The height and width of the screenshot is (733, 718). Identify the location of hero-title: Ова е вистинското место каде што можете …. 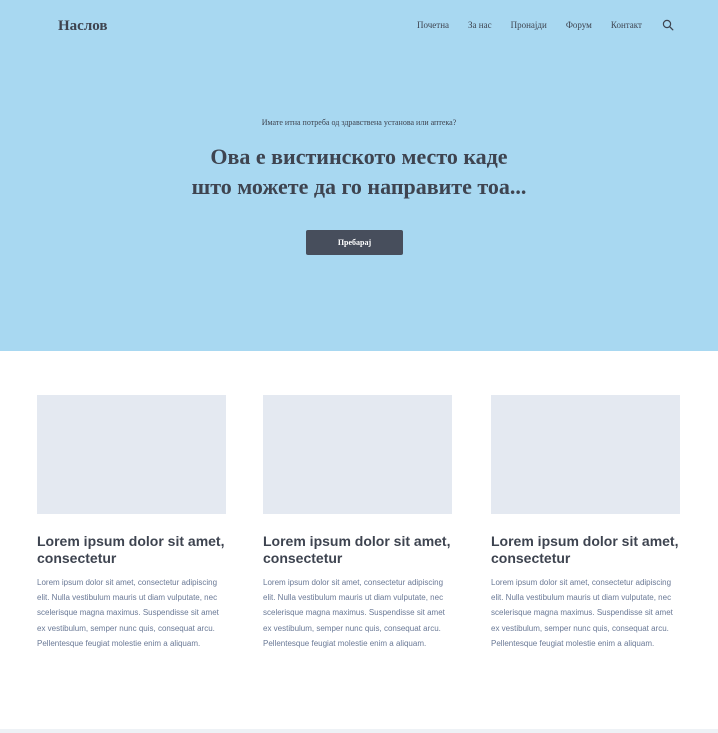
(359, 172).